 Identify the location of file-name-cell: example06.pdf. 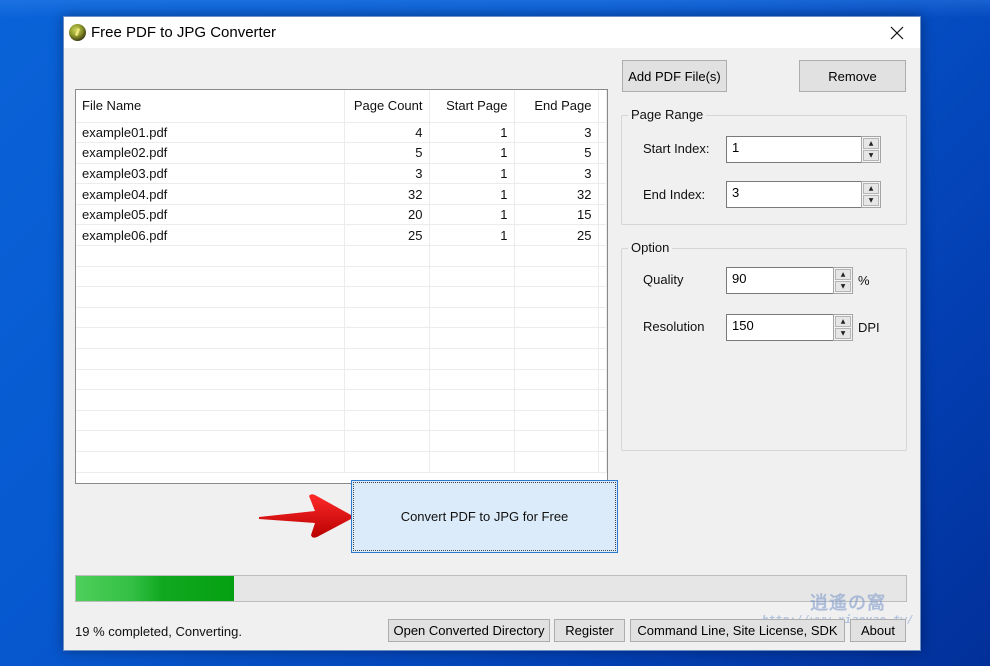
(210, 235).